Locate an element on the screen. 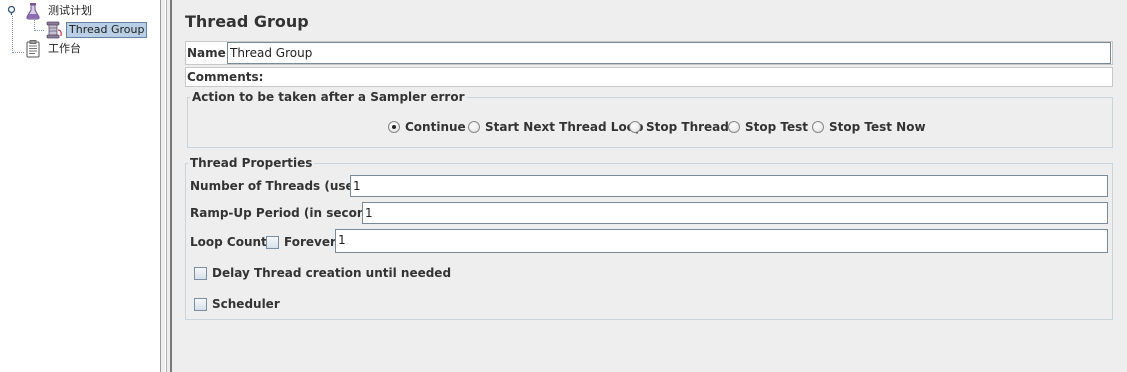 The height and width of the screenshot is (372, 1127). tree-node-label: 工作台 is located at coordinates (64, 48).